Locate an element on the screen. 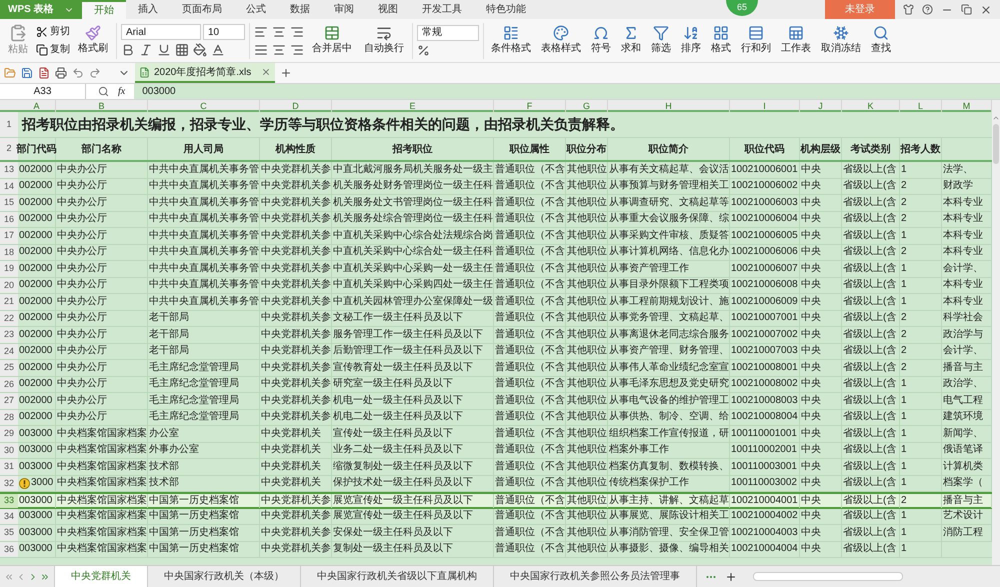 This screenshot has width=1000, height=587. scroll-up-icon is located at coordinates (996, 118).